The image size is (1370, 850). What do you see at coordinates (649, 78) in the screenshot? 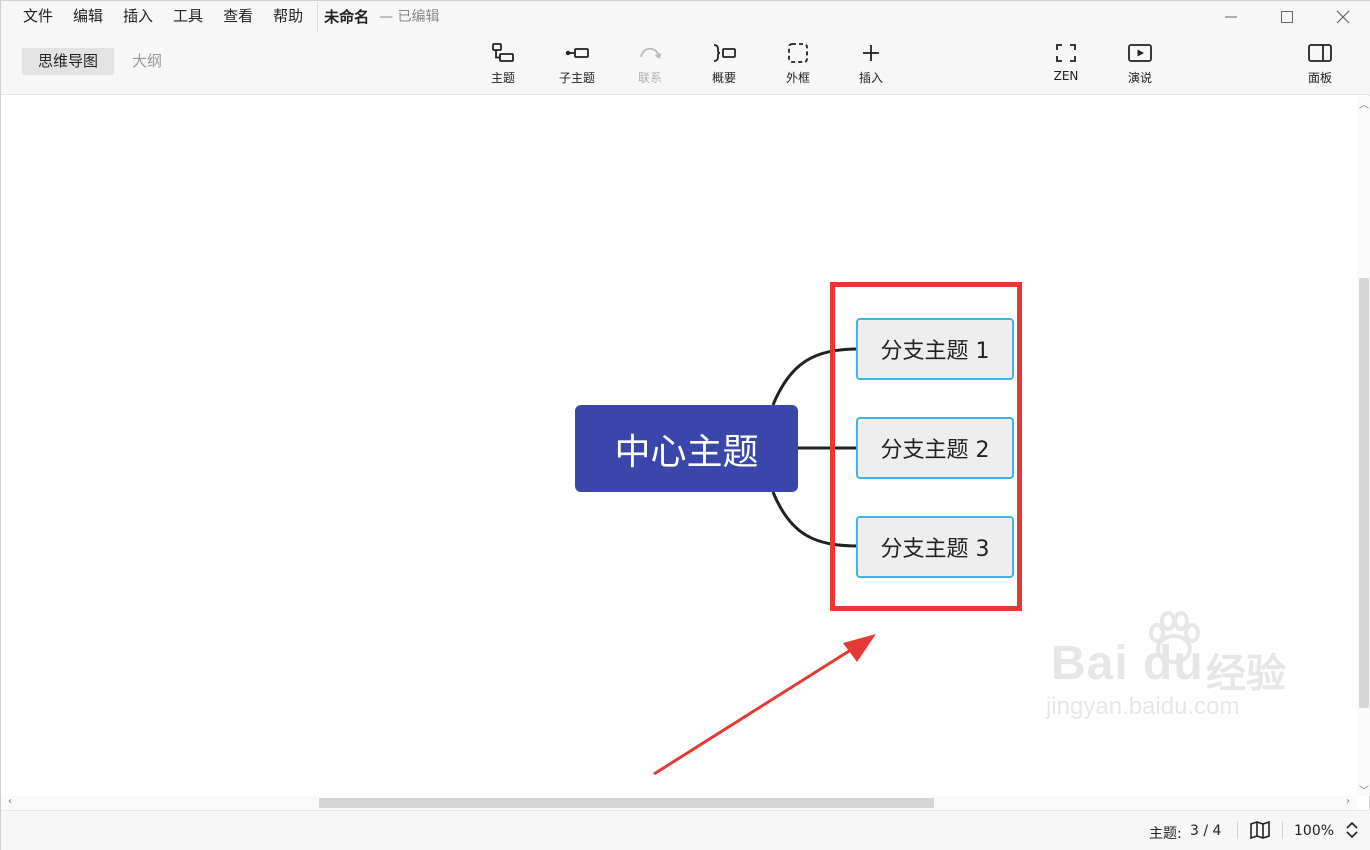
I see `relationship-label: 联系` at bounding box center [649, 78].